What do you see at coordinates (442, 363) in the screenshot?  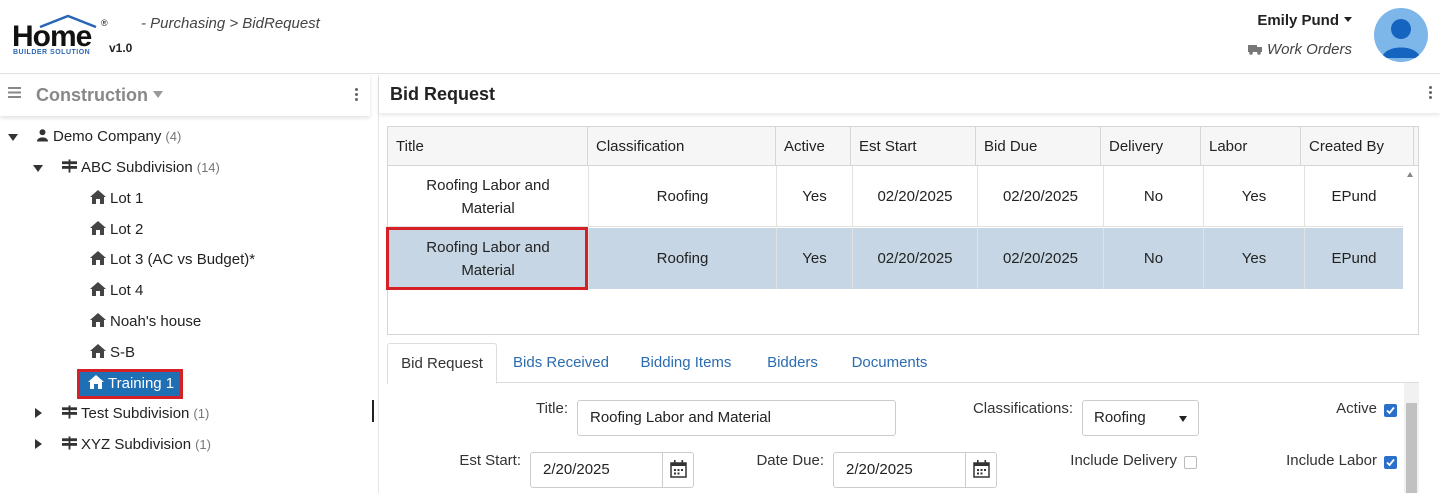 I see `tab-bid-request: Bid Request` at bounding box center [442, 363].